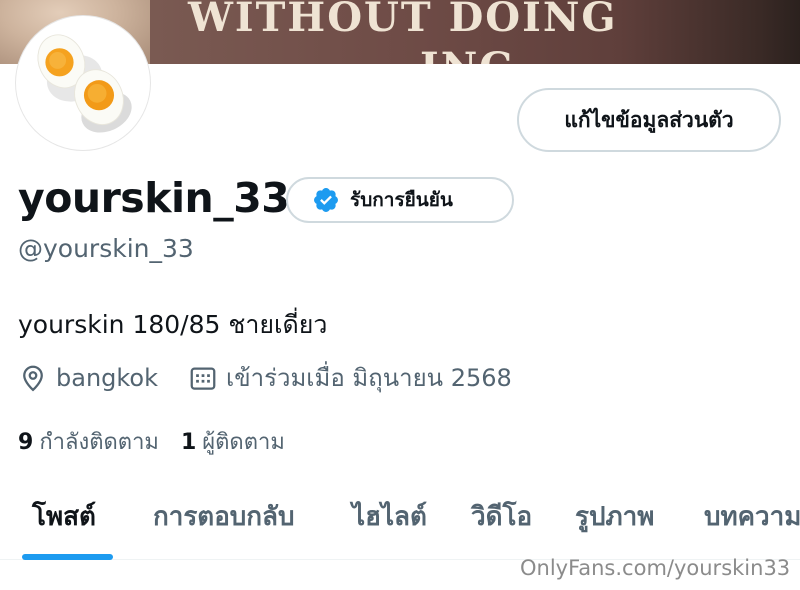 Image resolution: width=800 pixels, height=590 pixels. Describe the element at coordinates (403, 20) in the screenshot. I see `banner-book-text: WITHOUT DOING` at that location.